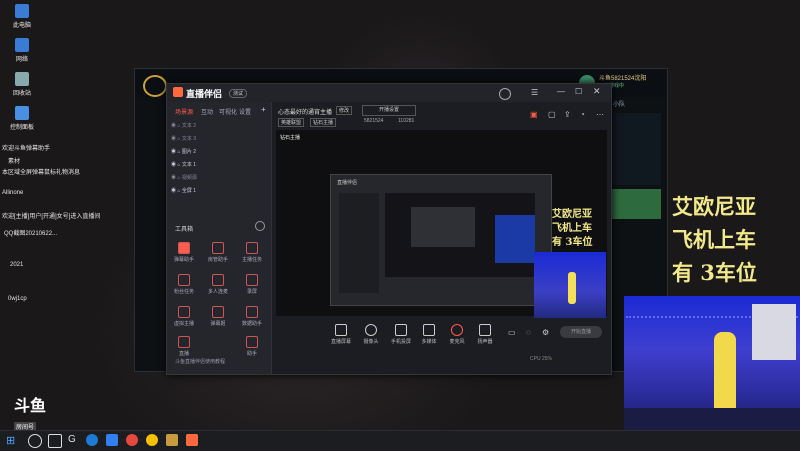 This screenshot has height=451, width=800. I want to click on tool-data-helper: 数据助手, so click(252, 316).